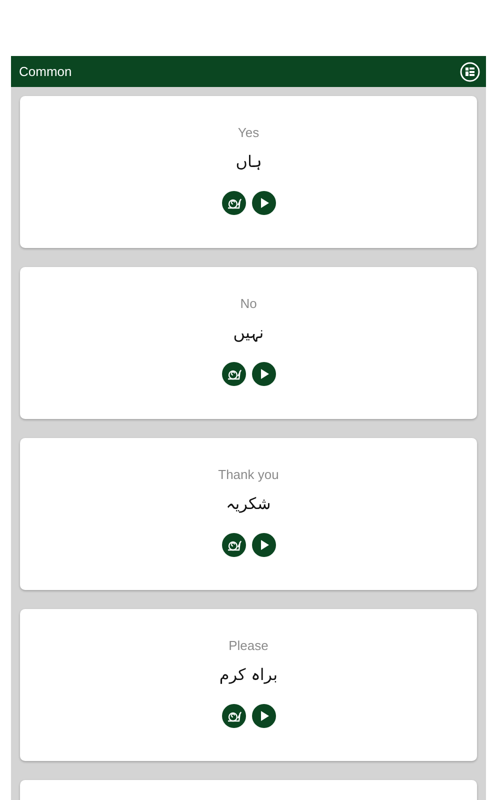 The height and width of the screenshot is (800, 500). Describe the element at coordinates (249, 132) in the screenshot. I see `english-phrase: Yes` at that location.